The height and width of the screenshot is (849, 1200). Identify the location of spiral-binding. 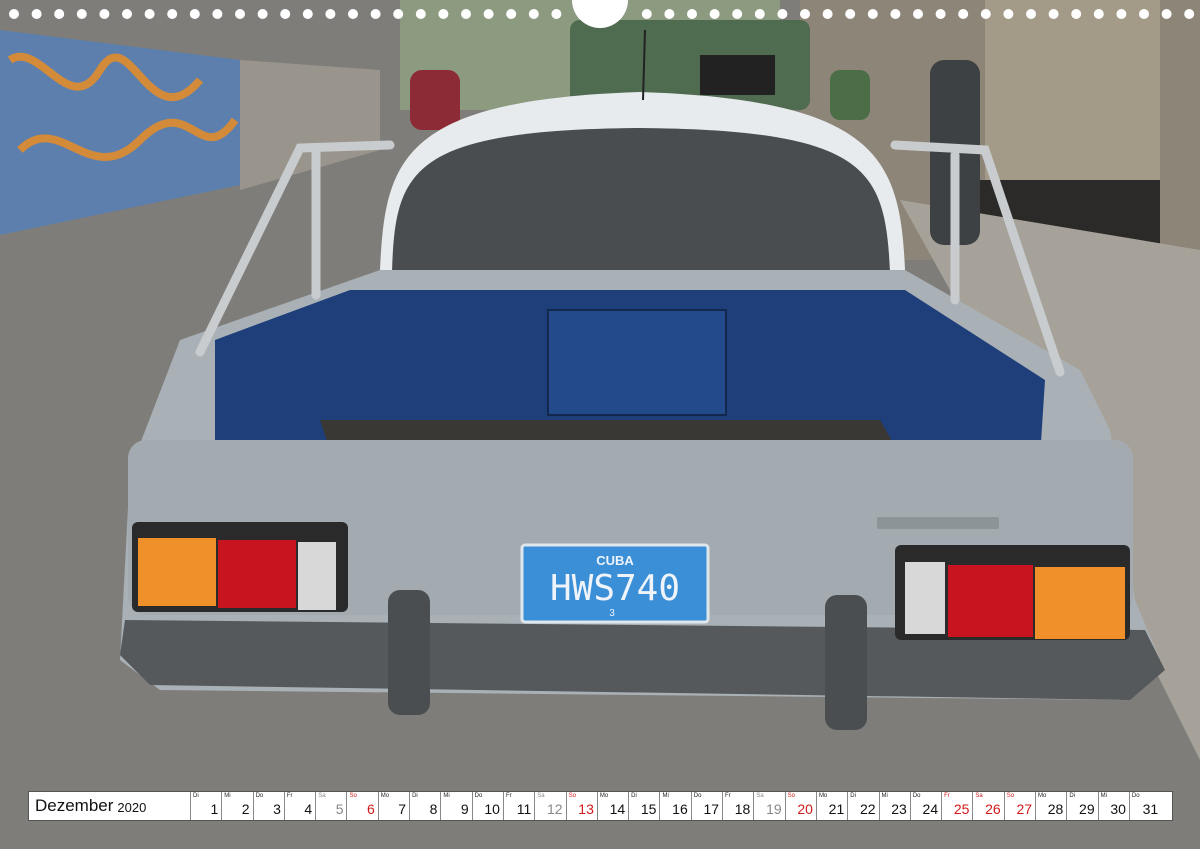
(602, 14).